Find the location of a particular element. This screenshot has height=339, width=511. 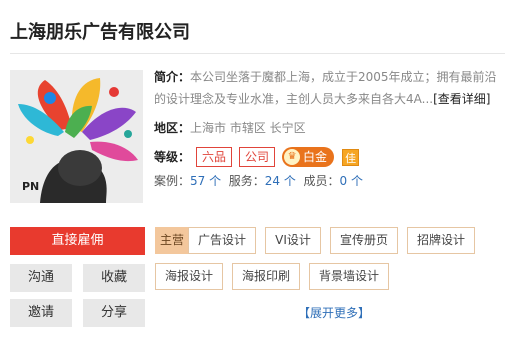

service-tag-backdrop-design: 背景墙设计 is located at coordinates (349, 276).